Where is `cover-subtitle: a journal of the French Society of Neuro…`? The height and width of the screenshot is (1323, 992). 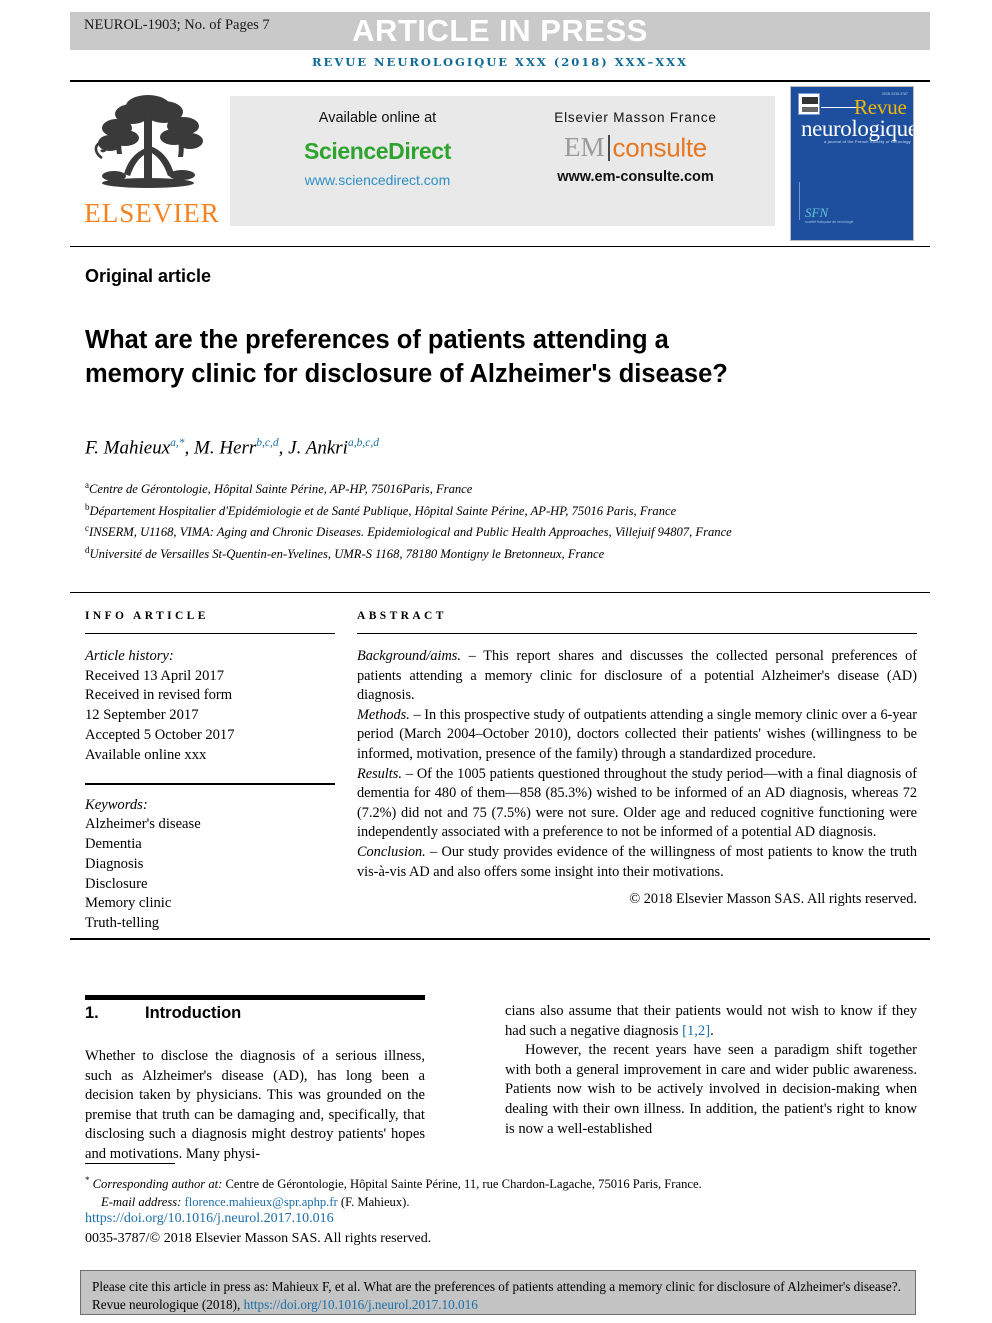 cover-subtitle: a journal of the French Society of Neuro… is located at coordinates (867, 141).